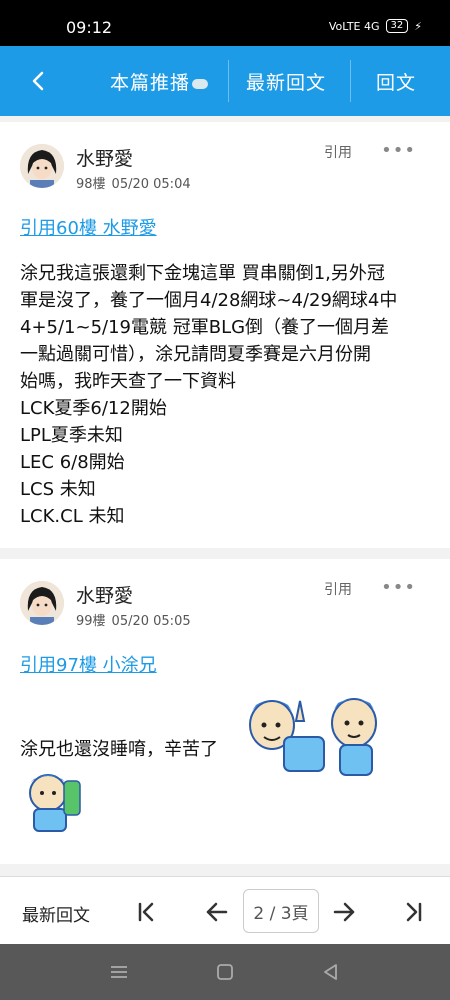 Image resolution: width=450 pixels, height=1000 pixels. I want to click on post-body: 涂兄也還沒睡唷，辛苦了, so click(119, 749).